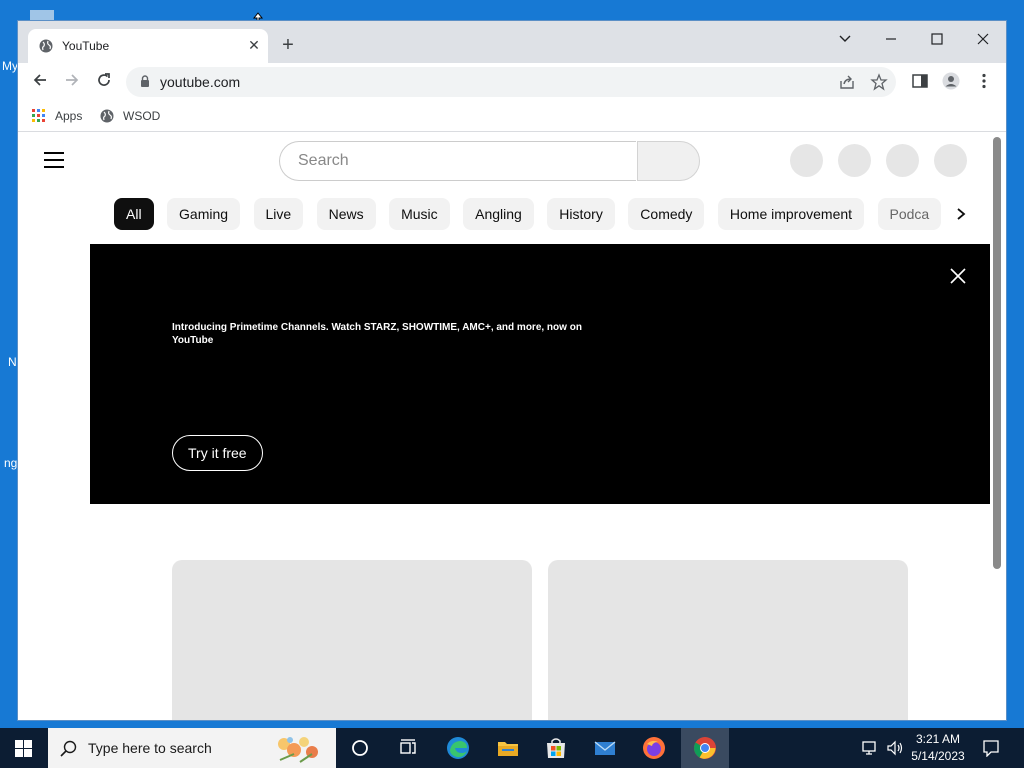 This screenshot has width=1024, height=768. Describe the element at coordinates (254, 45) in the screenshot. I see `close-tab-icon: ✕` at that location.